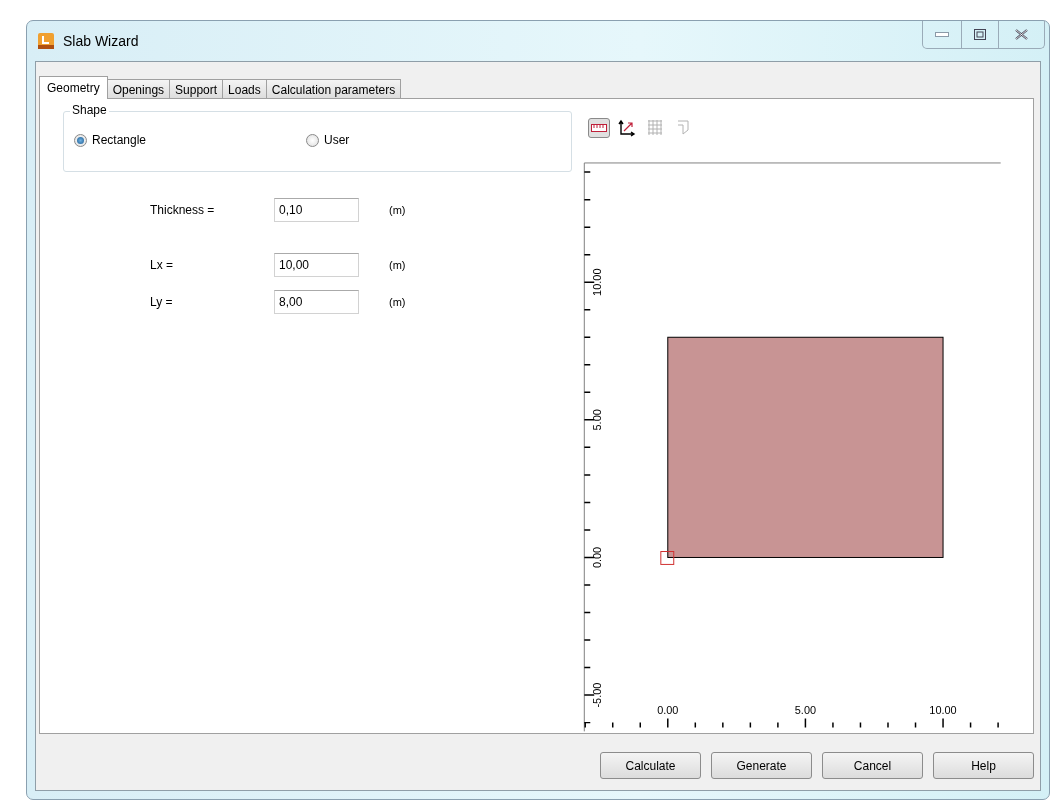  I want to click on close-icon, so click(1021, 34).